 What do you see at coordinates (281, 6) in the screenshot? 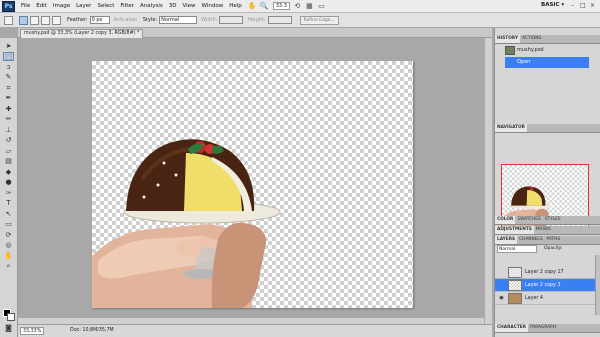
I see `zoom-level-field: 33.3` at bounding box center [281, 6].